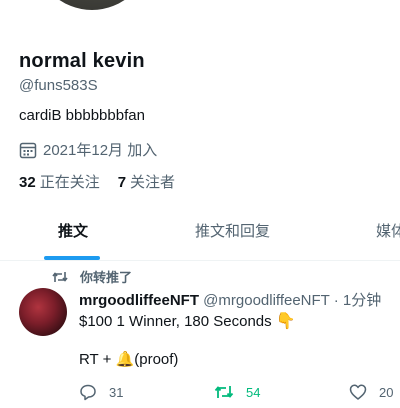  Describe the element at coordinates (266, 300) in the screenshot. I see `tweet-author-handle: @mrgoodliffeeNFT` at that location.